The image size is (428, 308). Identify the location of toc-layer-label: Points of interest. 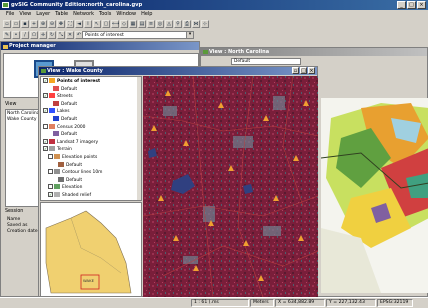
(79, 81).